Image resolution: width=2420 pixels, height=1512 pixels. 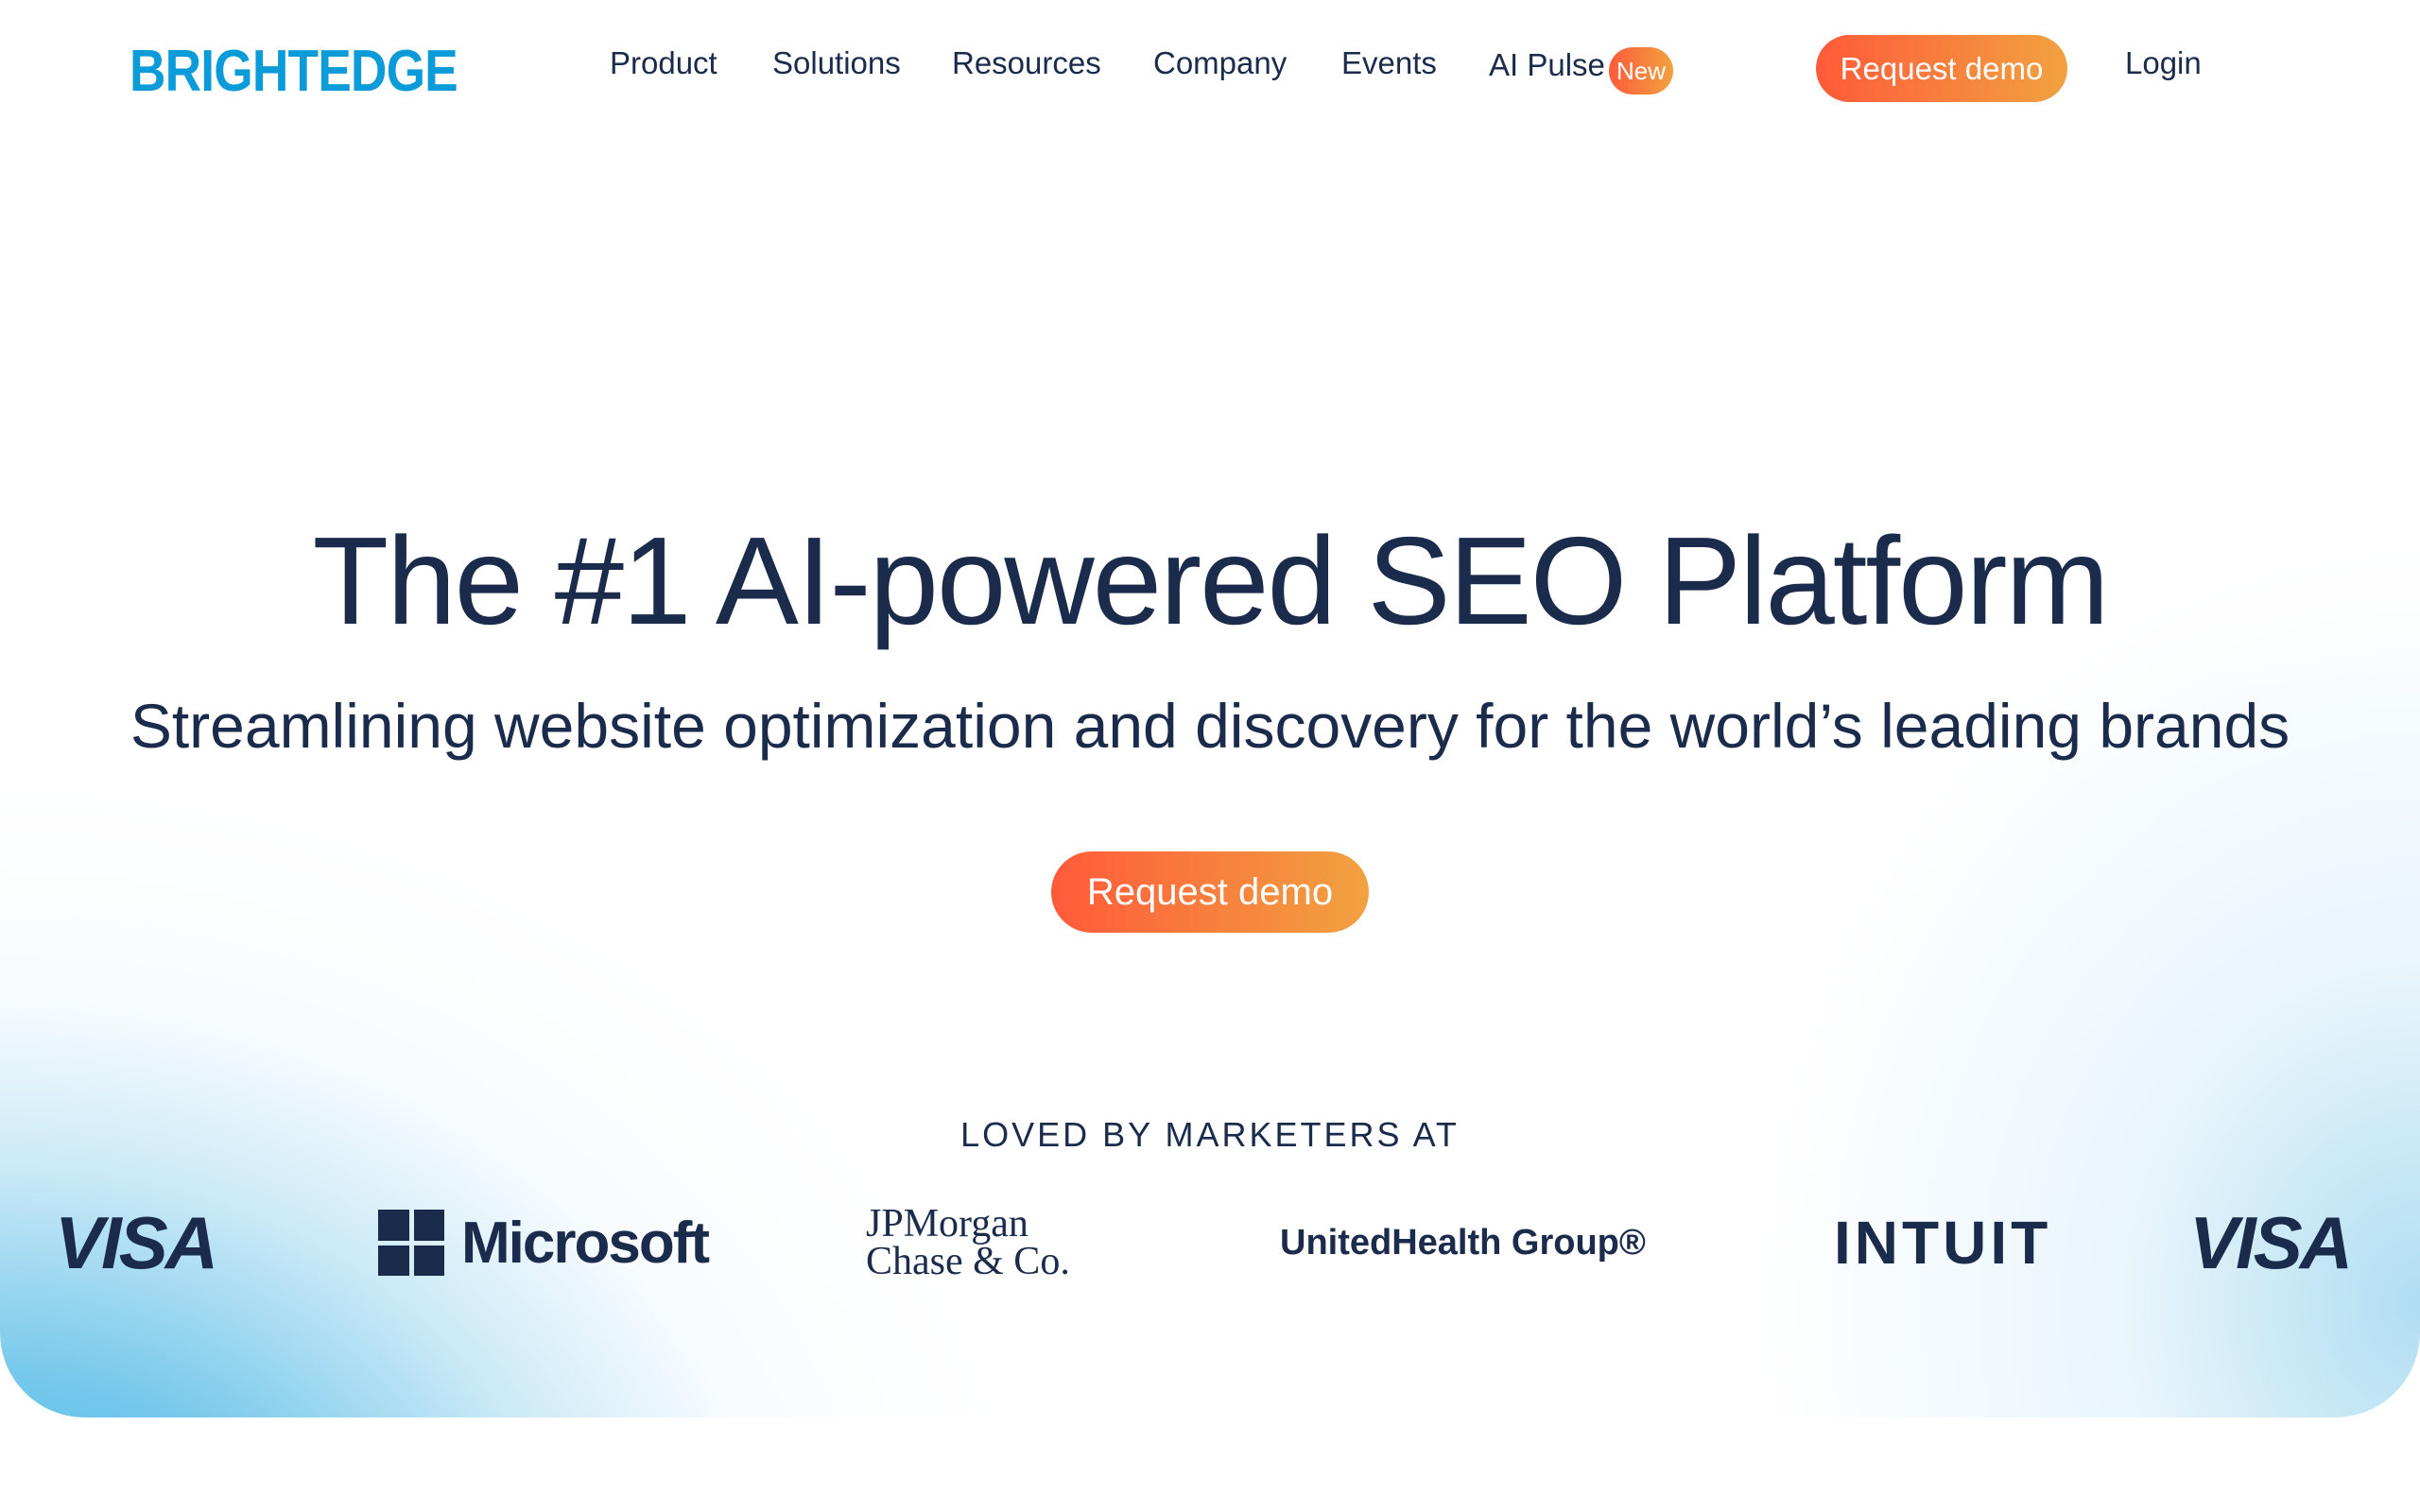 I want to click on visa-logo-2-text: VISA, so click(x=2271, y=1242).